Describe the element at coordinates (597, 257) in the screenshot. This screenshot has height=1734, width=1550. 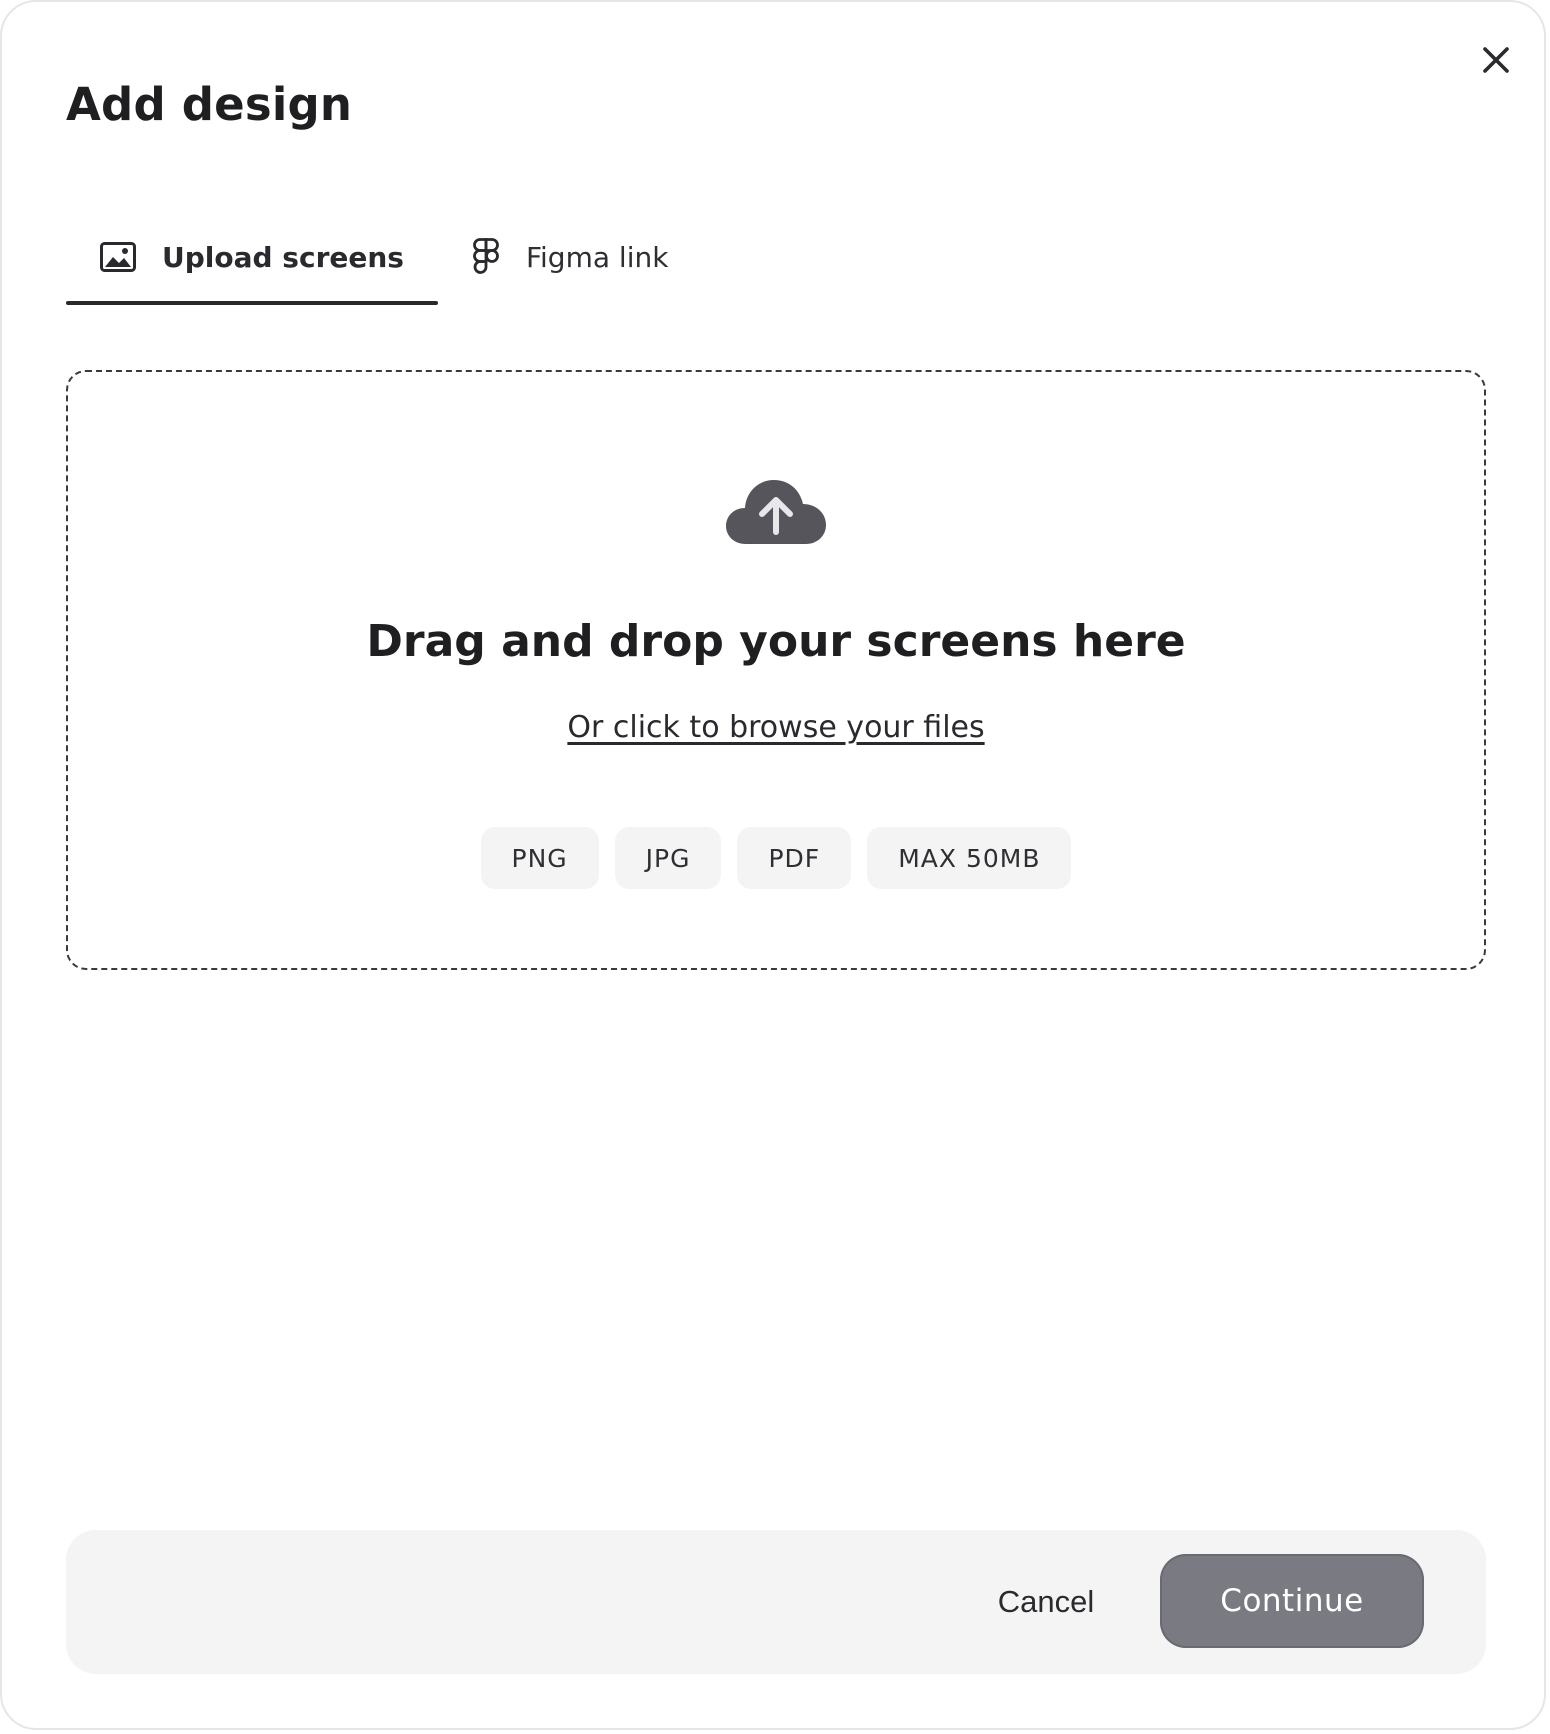
I see `tab-label: Figma link` at that location.